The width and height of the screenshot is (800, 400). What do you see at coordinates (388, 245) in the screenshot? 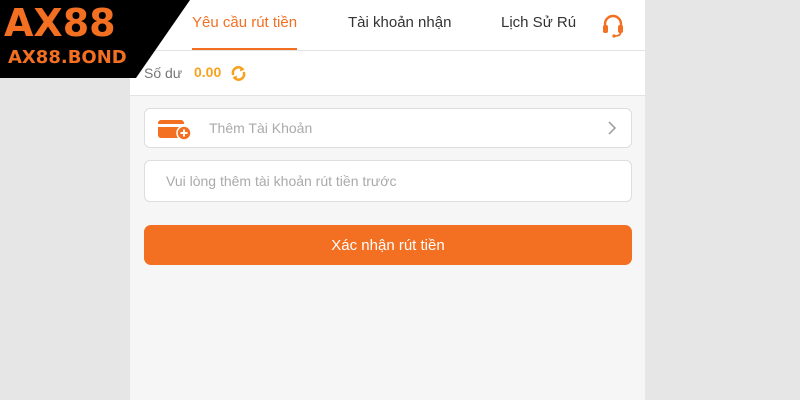
I see `confirm-withdraw-button: Xác nhận rút tiền` at bounding box center [388, 245].